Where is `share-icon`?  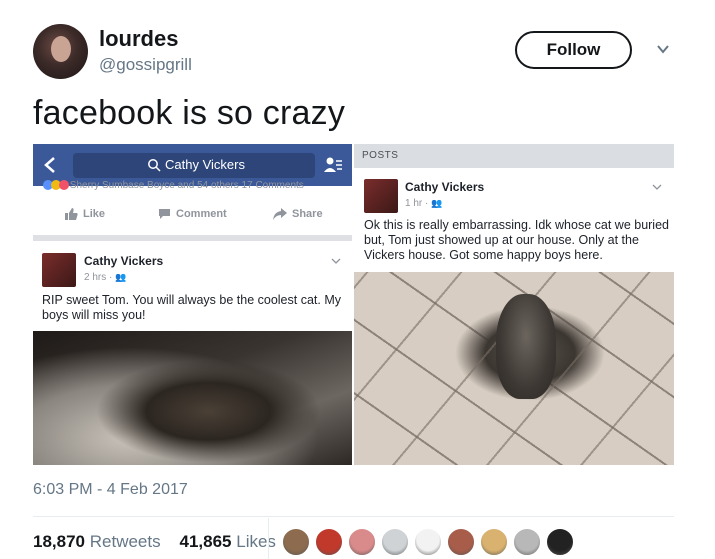
share-icon is located at coordinates (280, 214).